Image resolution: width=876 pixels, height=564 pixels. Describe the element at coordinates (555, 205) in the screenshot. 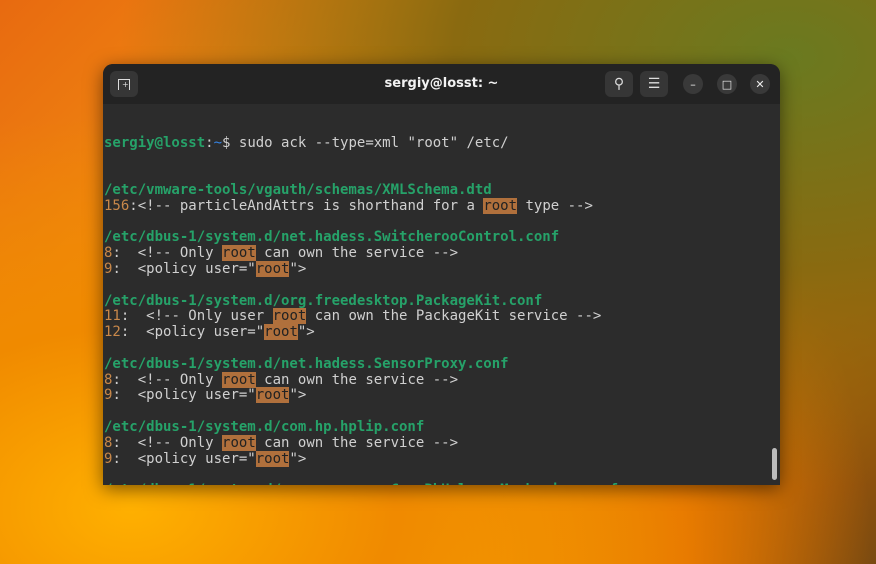

I see `line-post: type -->` at that location.